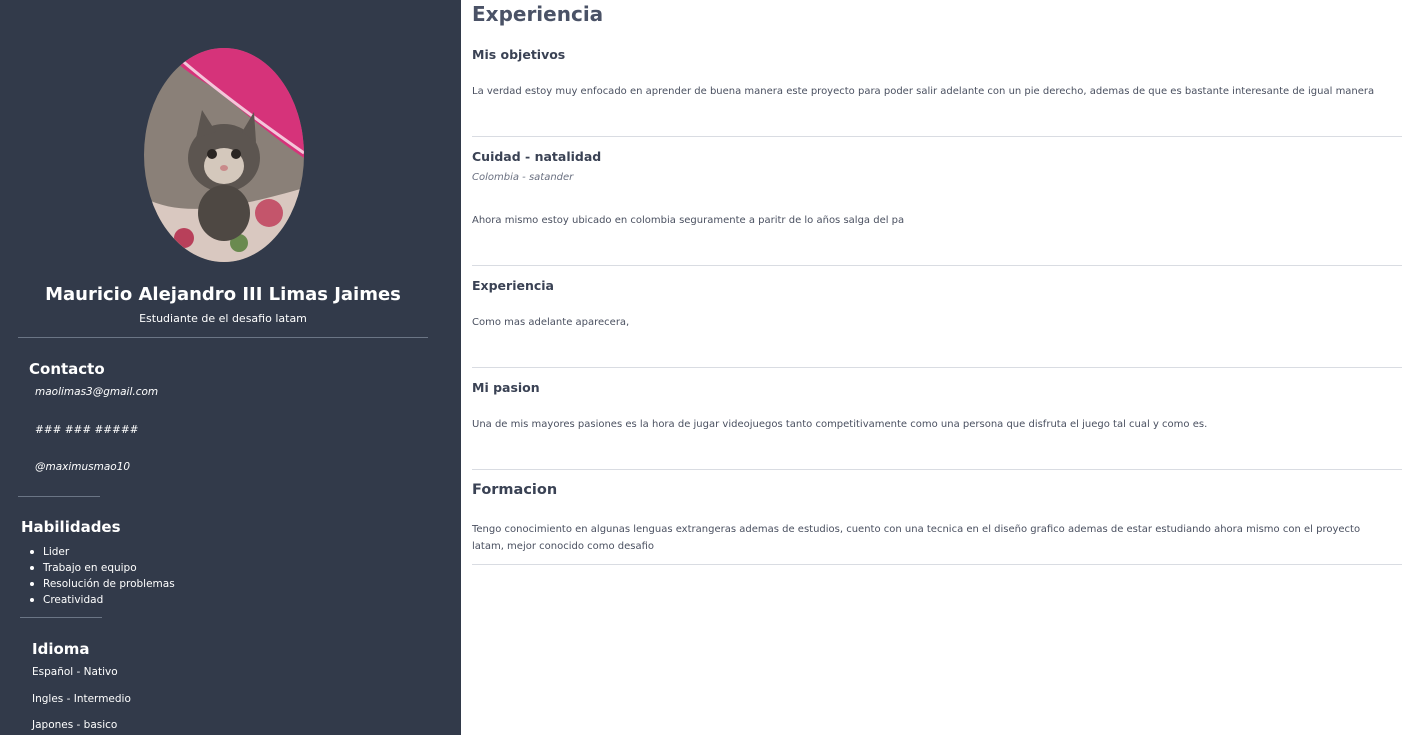  Describe the element at coordinates (523, 177) in the screenshot. I see `section-subtitle-ciudad: Colombia - satander` at that location.